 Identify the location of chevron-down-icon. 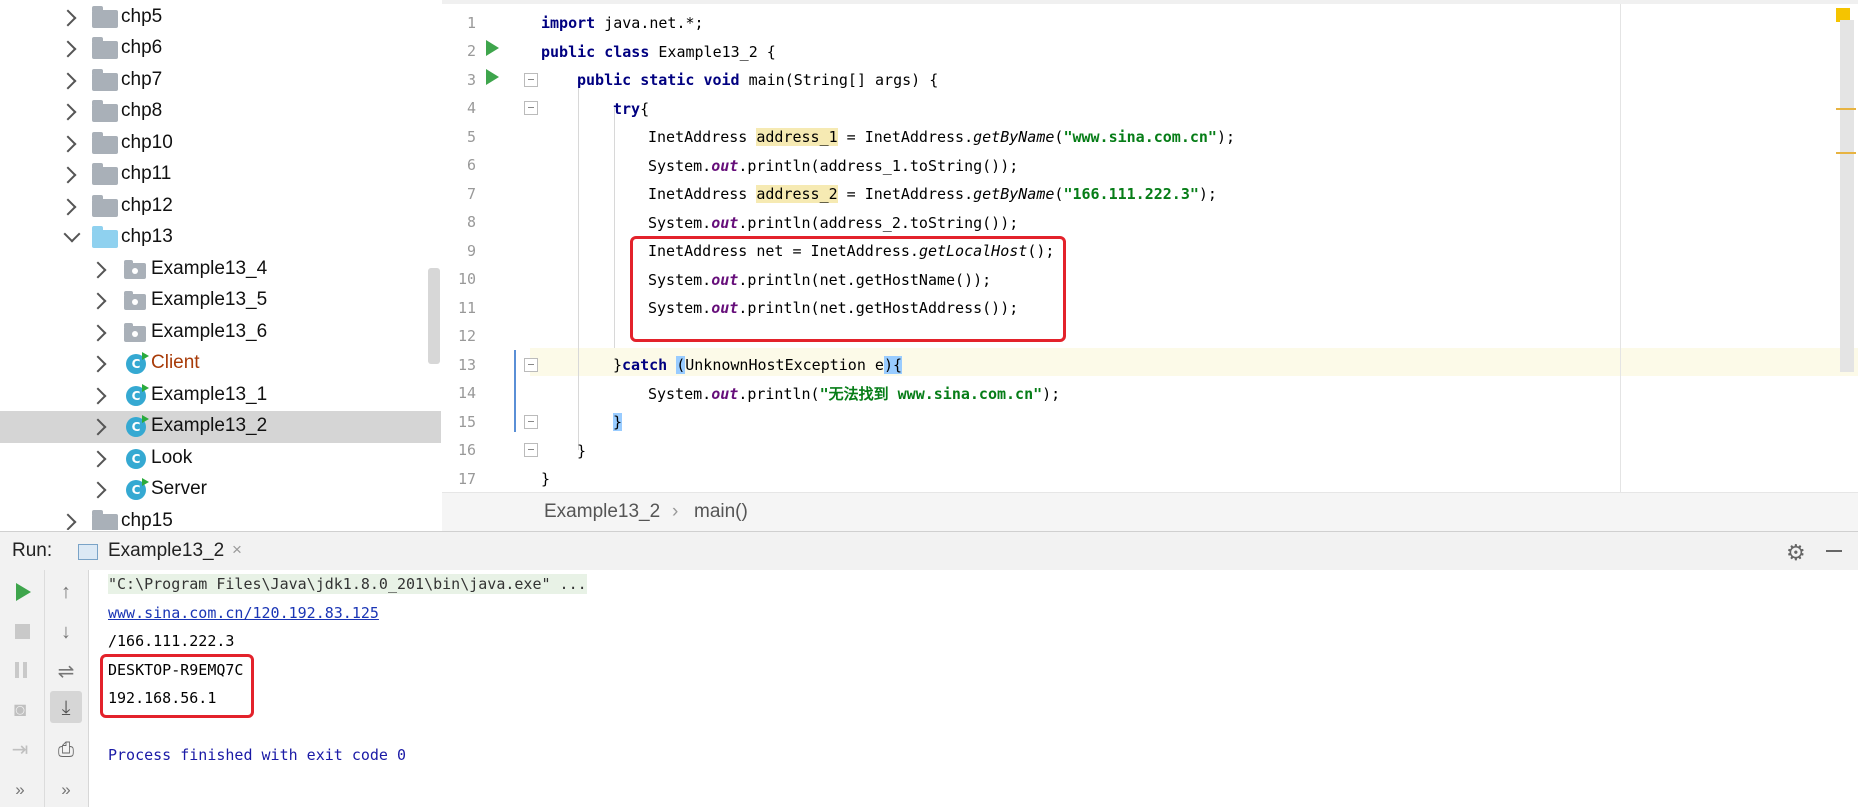
(72, 234).